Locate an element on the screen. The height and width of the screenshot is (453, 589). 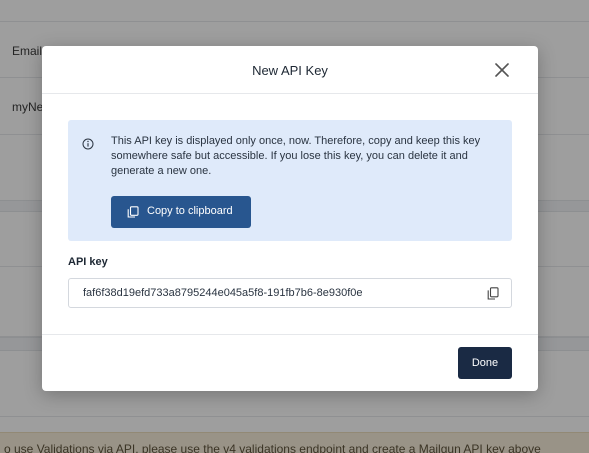
modal-header: New API Key is located at coordinates (290, 70).